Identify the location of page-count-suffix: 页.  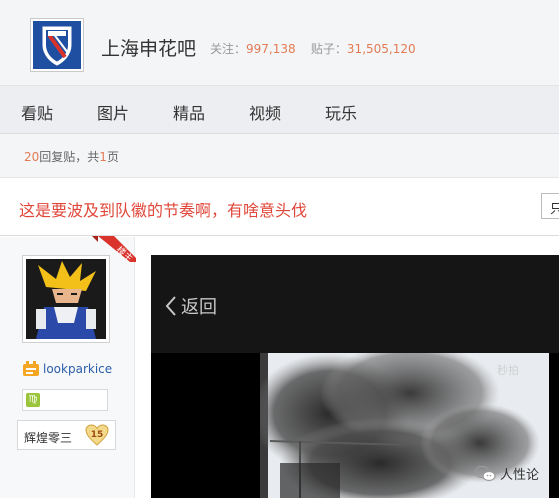
(112, 157).